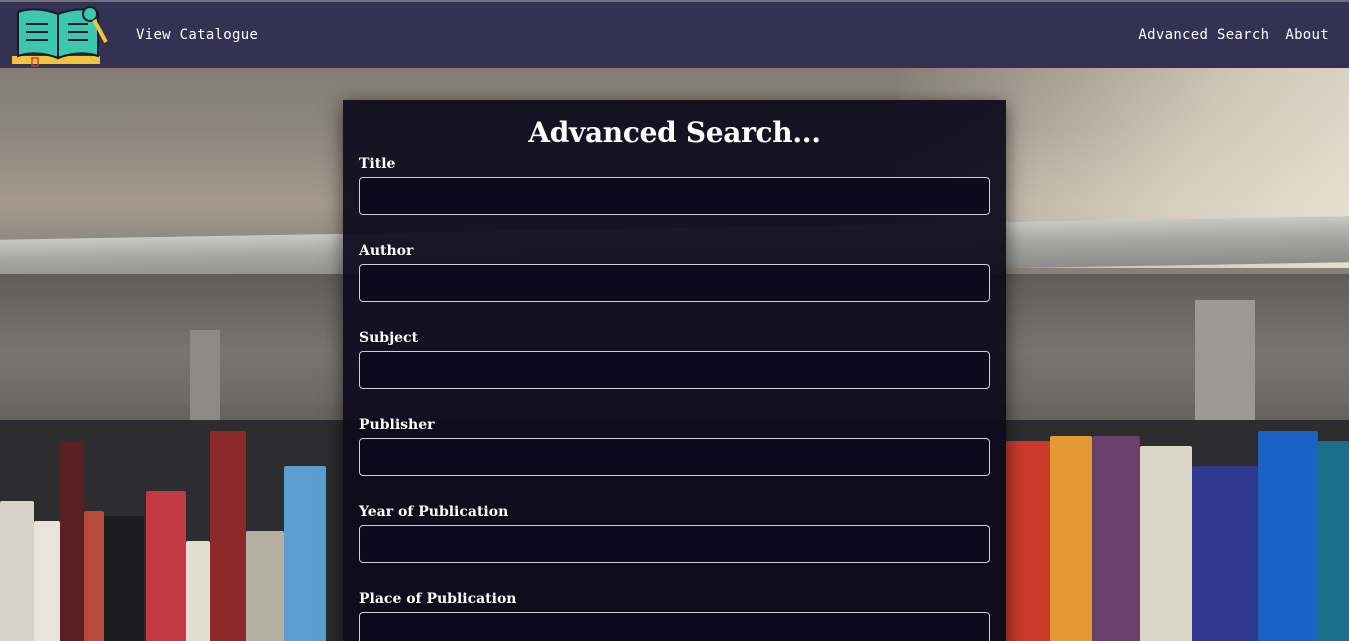 The height and width of the screenshot is (641, 1349). I want to click on publisher-label: Publisher, so click(397, 425).